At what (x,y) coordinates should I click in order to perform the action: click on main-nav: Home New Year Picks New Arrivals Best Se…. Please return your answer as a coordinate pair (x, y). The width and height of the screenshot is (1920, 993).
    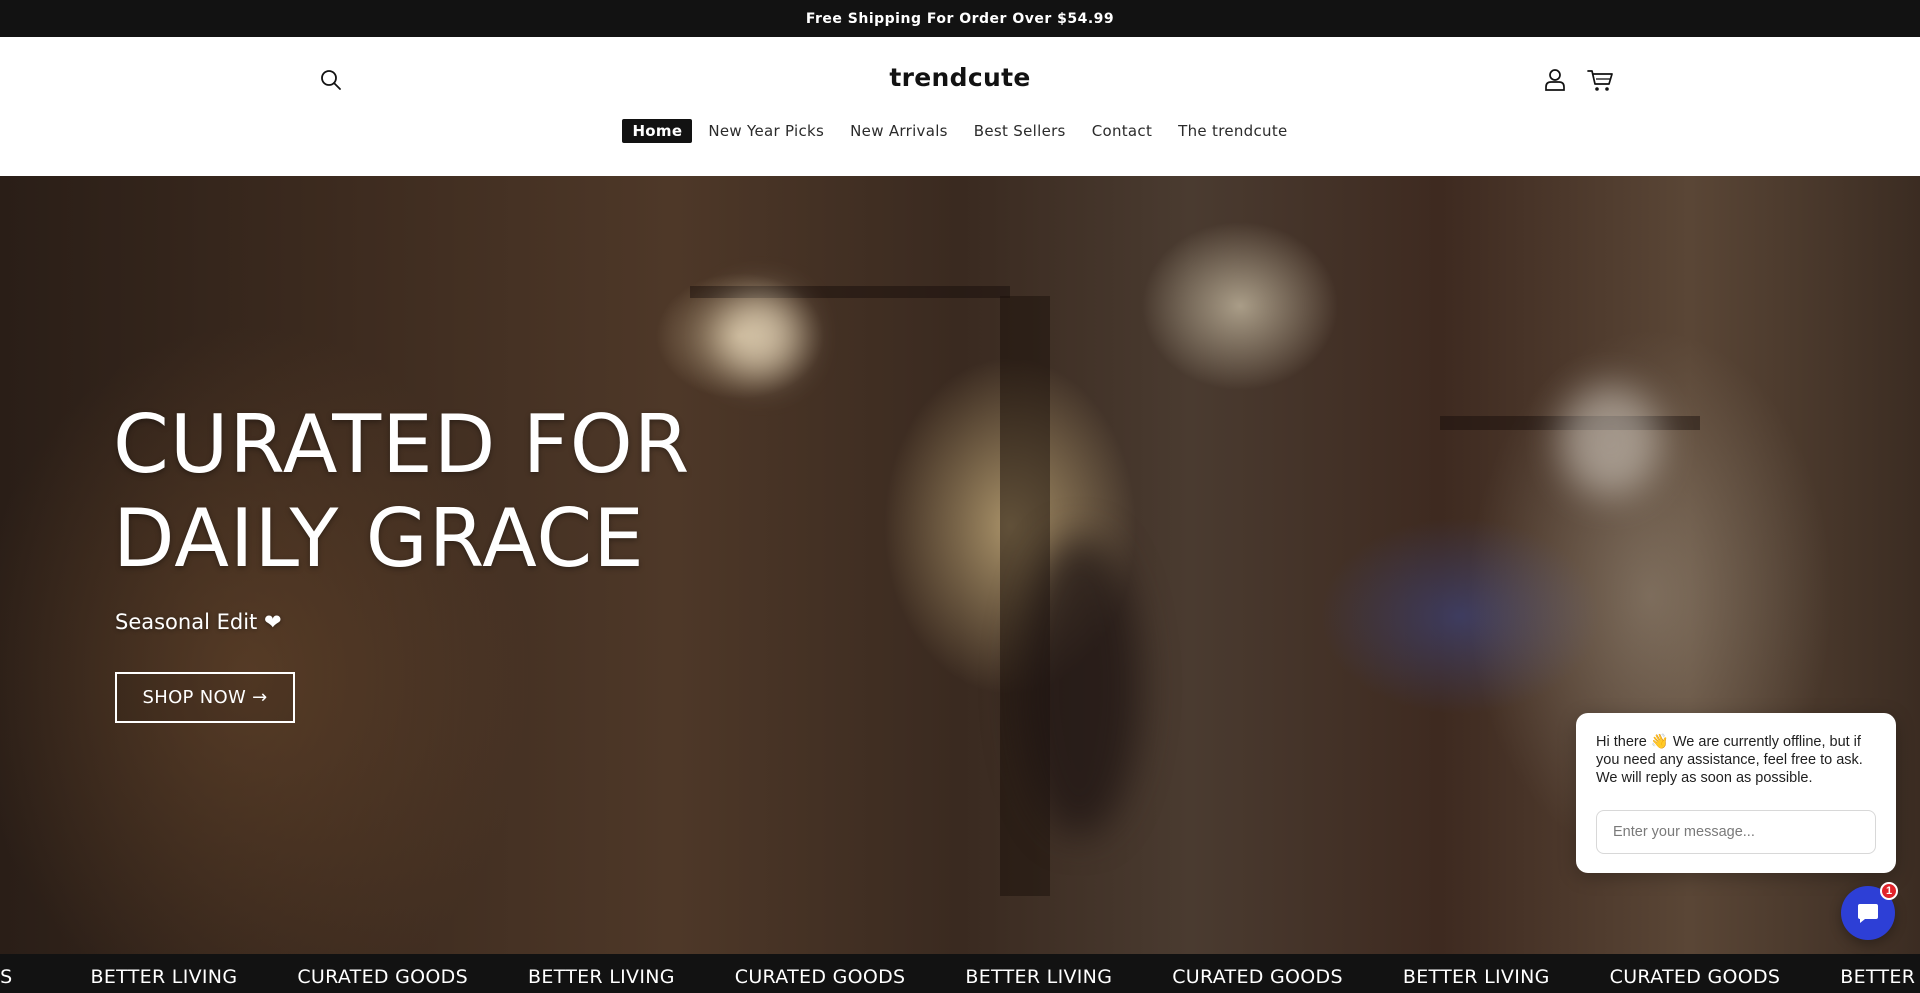
    Looking at the image, I should click on (960, 131).